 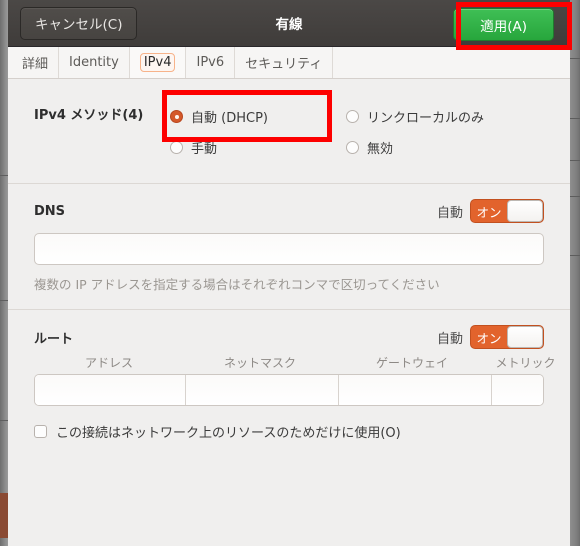 I want to click on route-metric-input, so click(x=517, y=390).